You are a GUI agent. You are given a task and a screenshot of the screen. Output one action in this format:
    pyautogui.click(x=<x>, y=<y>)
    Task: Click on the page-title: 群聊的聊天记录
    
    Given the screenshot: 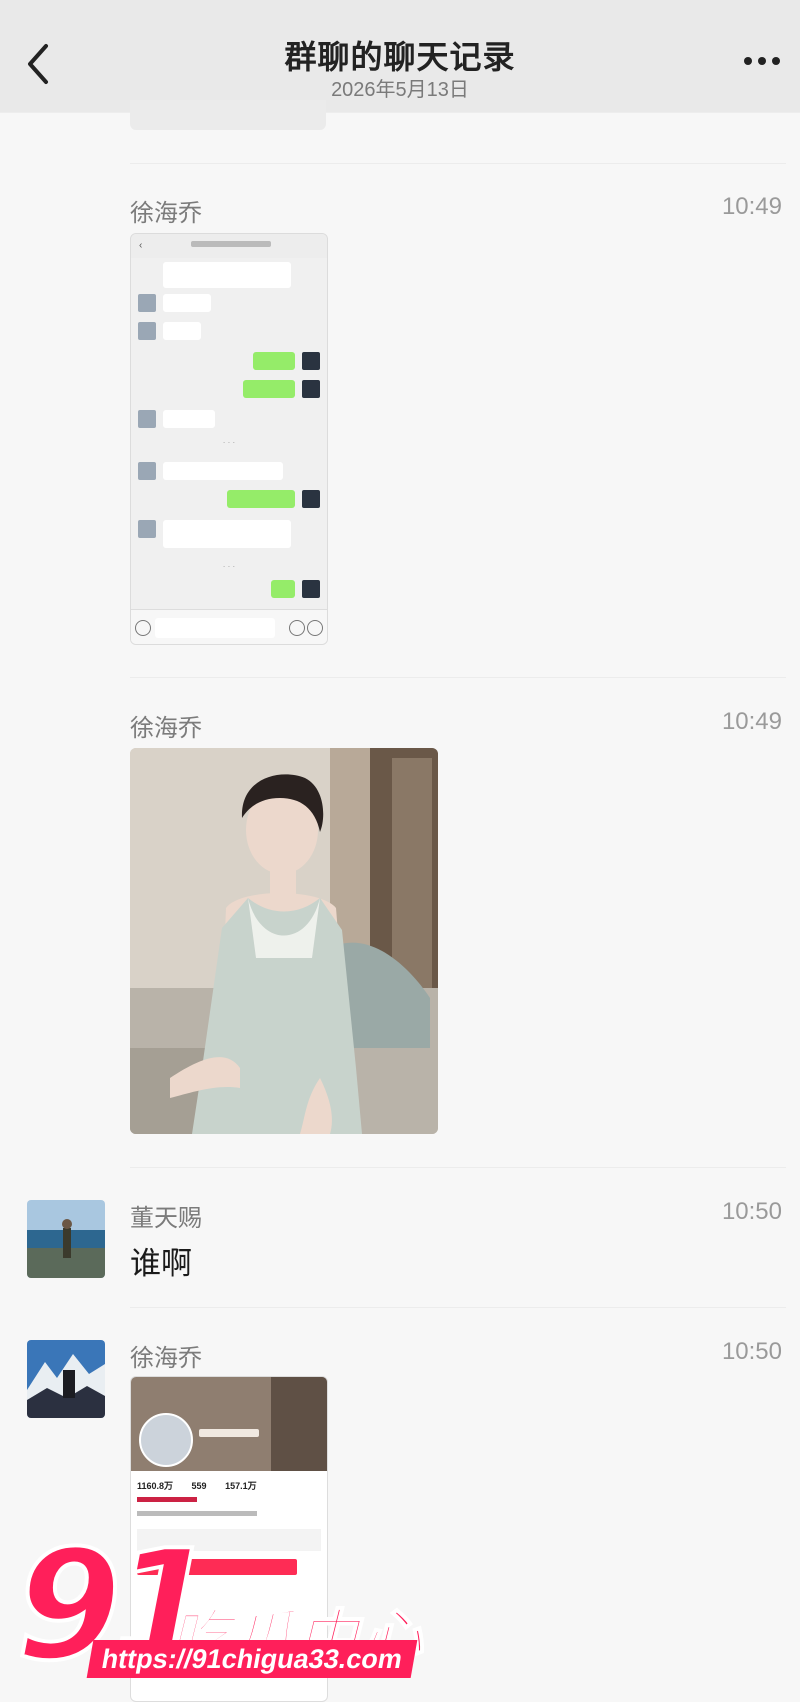 What is the action you would take?
    pyautogui.click(x=400, y=57)
    